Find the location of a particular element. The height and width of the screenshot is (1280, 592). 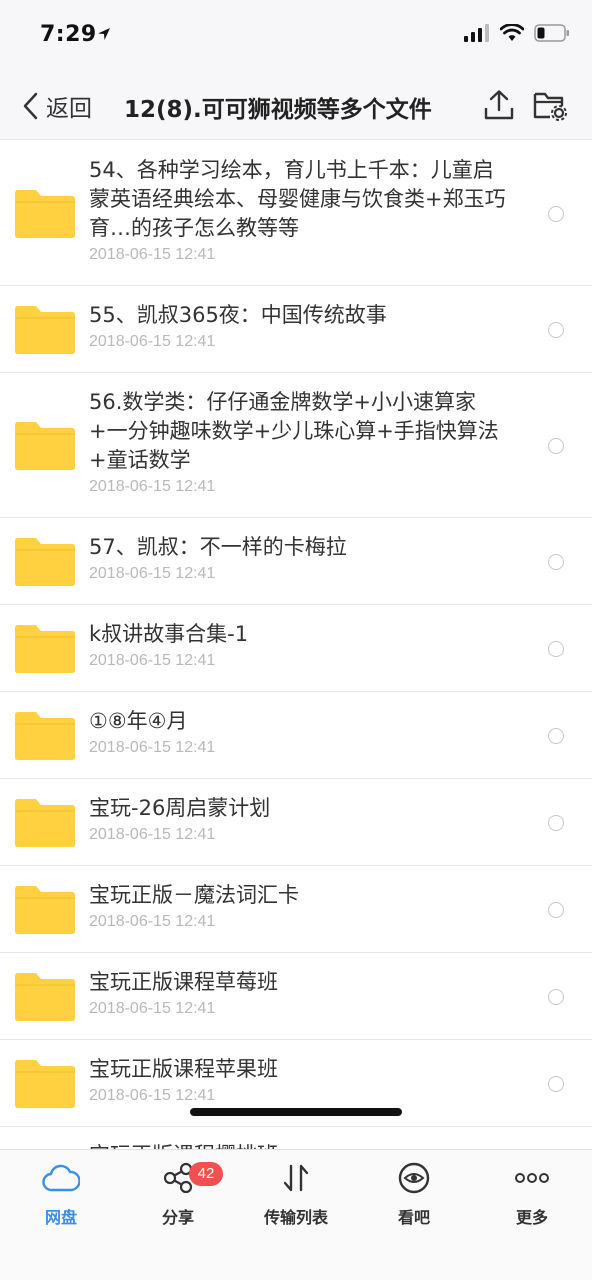

file-row: 57、凯叔：不一样的卡梅拉 2018-06-15 12:41 is located at coordinates (296, 561).